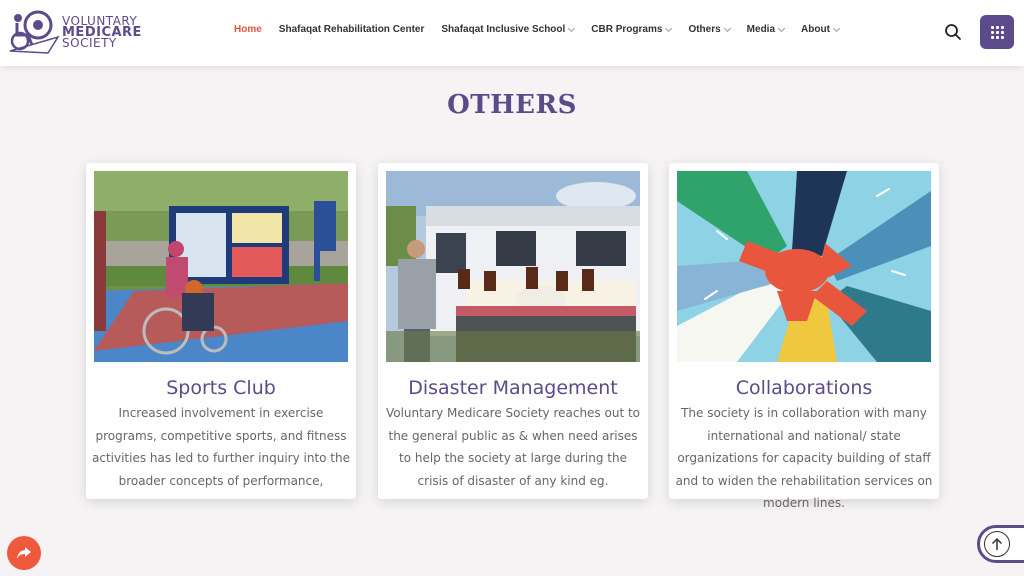 This screenshot has height=576, width=1024. I want to click on nav-about: About, so click(820, 29).